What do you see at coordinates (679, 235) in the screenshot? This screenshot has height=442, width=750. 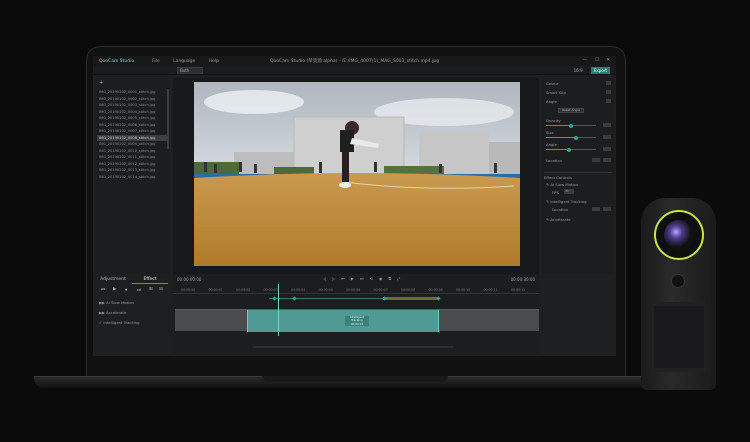 I see `camera-lens` at bounding box center [679, 235].